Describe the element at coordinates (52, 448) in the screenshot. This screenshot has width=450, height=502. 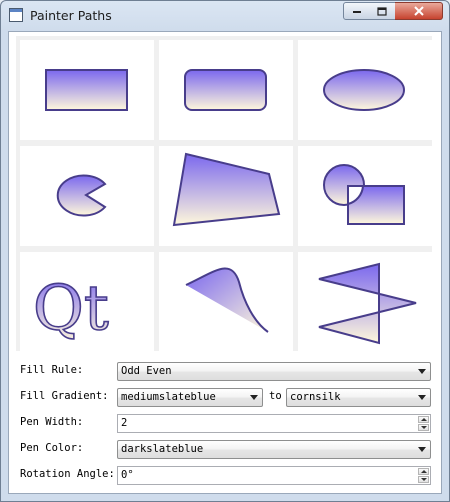
I see `pen-color-label: Pen Color:` at that location.